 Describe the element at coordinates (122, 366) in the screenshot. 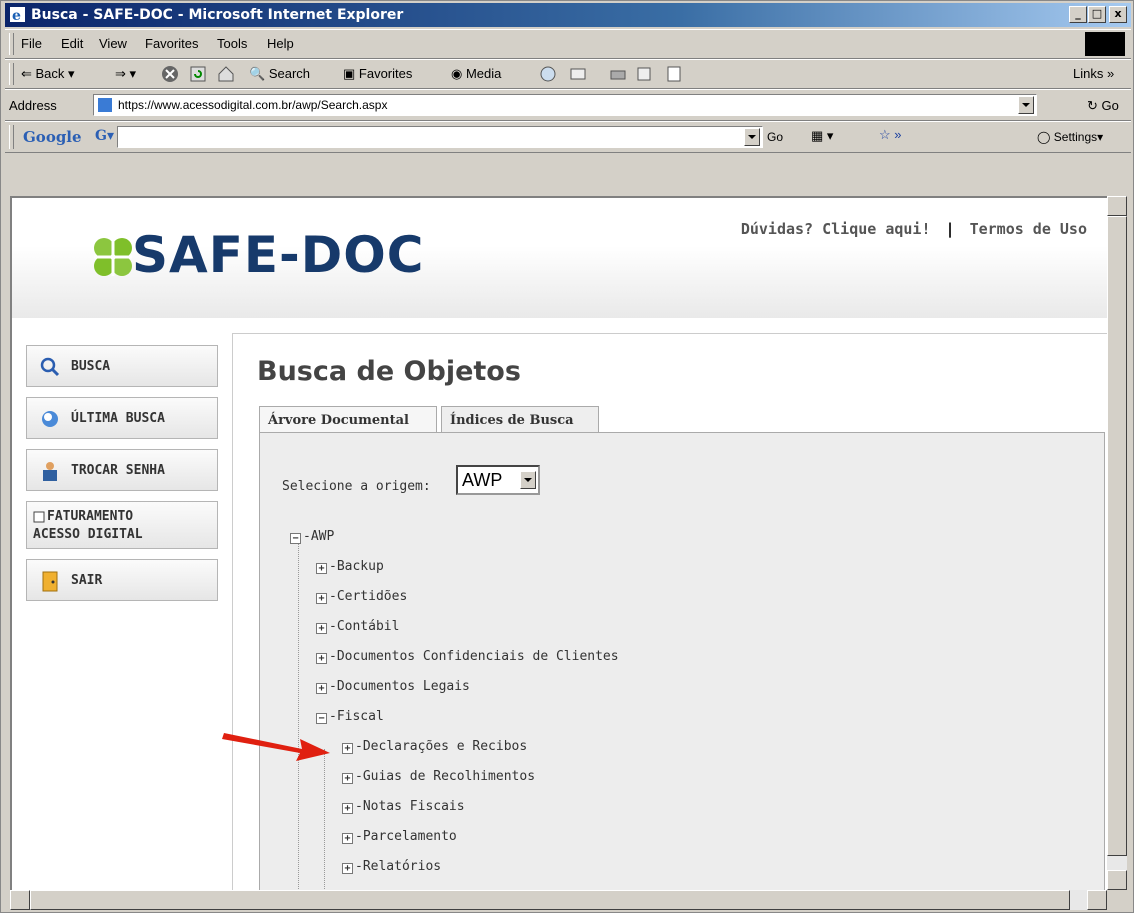

I see `sidebar-item-busca: BUSCA` at that location.